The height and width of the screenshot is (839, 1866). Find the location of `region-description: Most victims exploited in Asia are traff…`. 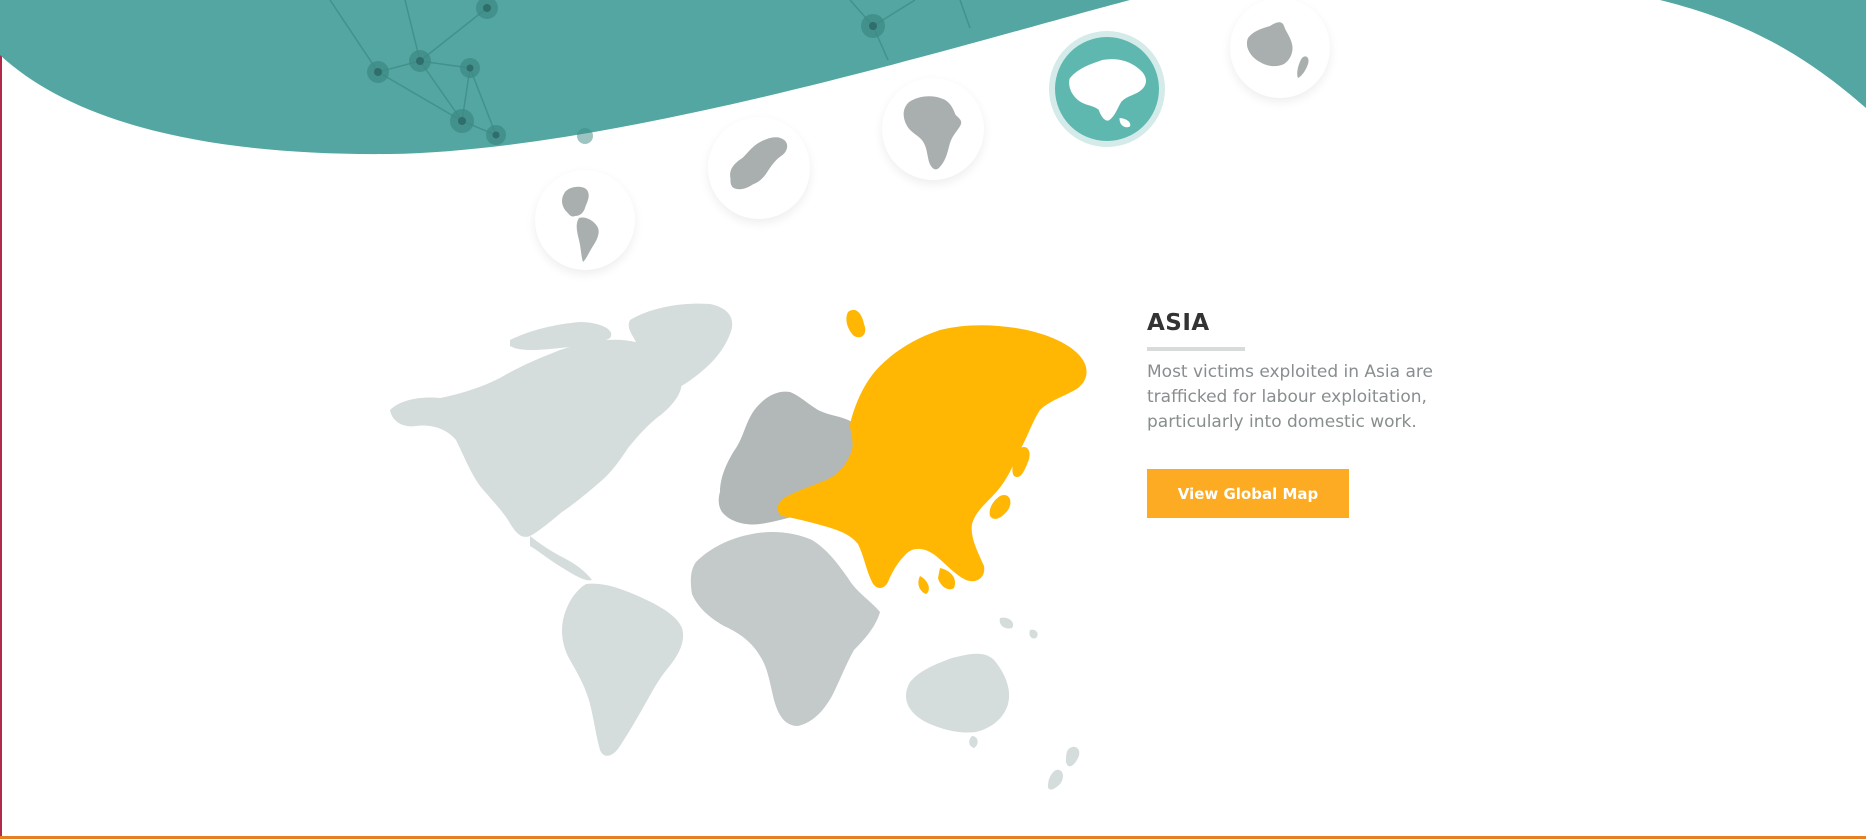

region-description: Most victims exploited in Asia are traff… is located at coordinates (1290, 397).